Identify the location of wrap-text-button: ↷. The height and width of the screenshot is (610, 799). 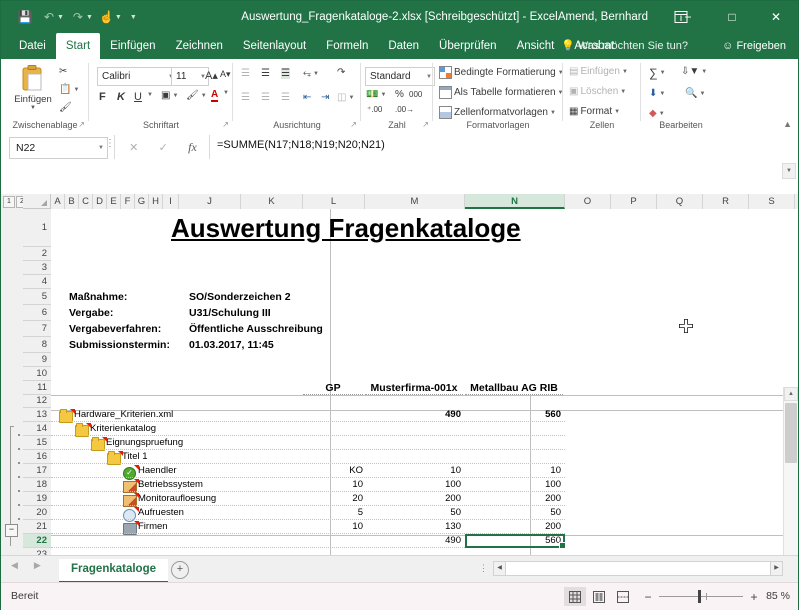
(341, 72).